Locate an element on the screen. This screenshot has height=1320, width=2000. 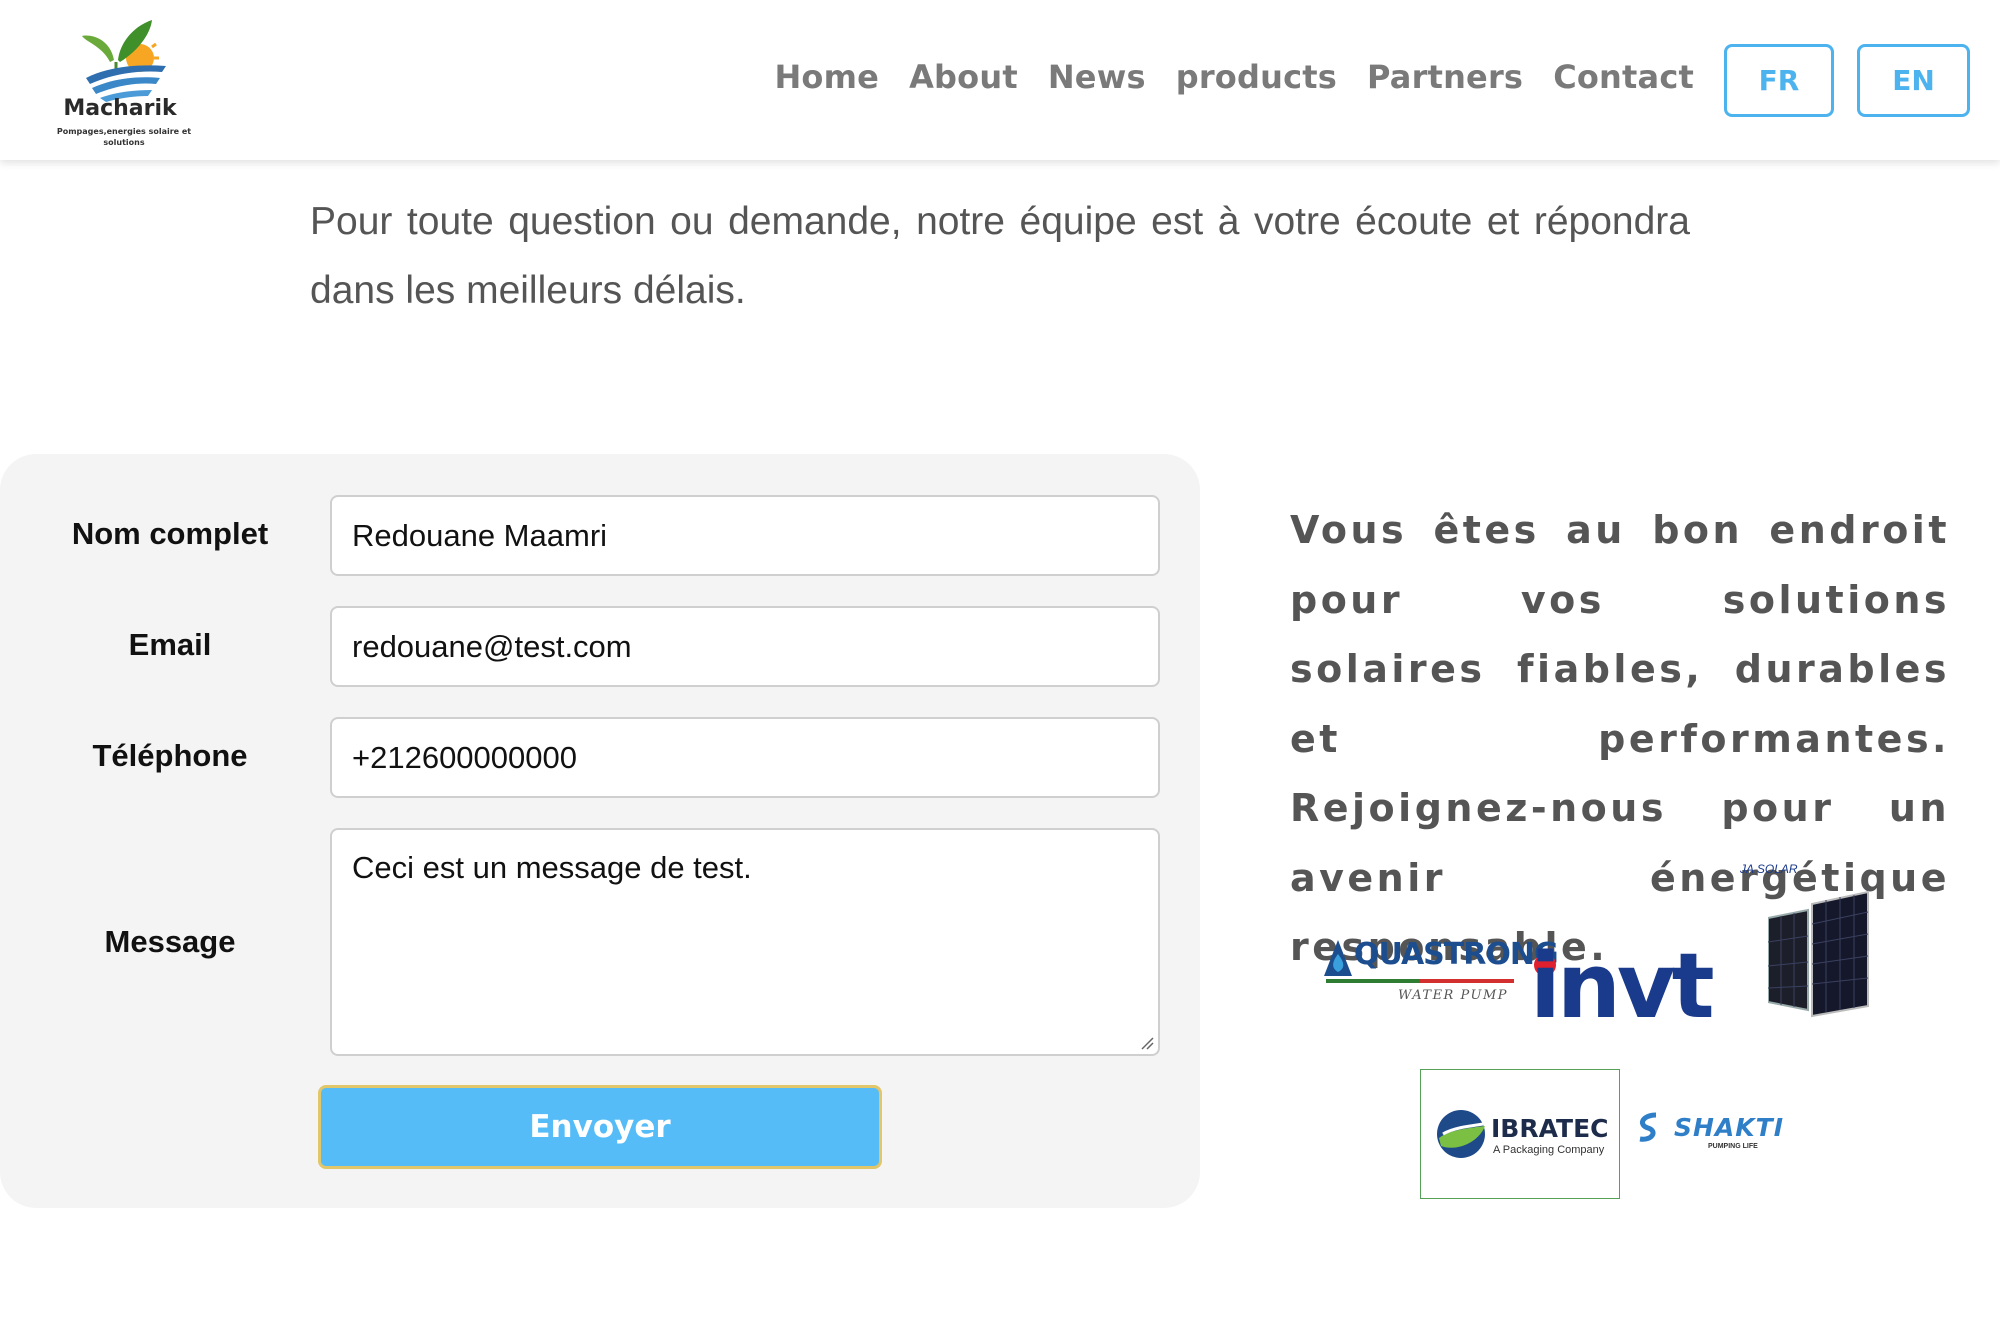
aquastrong-drop-icon is located at coordinates (1338, 958).